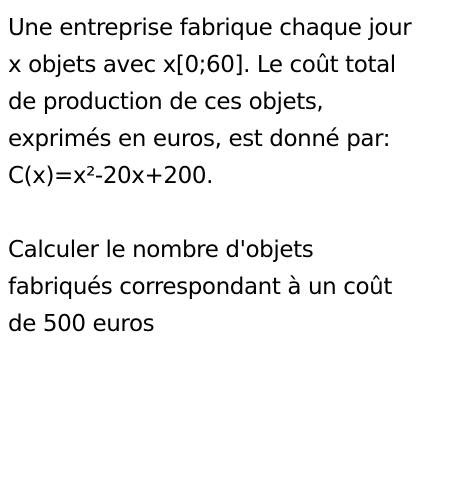  What do you see at coordinates (199, 139) in the screenshot?
I see `statement-line: exprimés en euros, est donné par:` at bounding box center [199, 139].